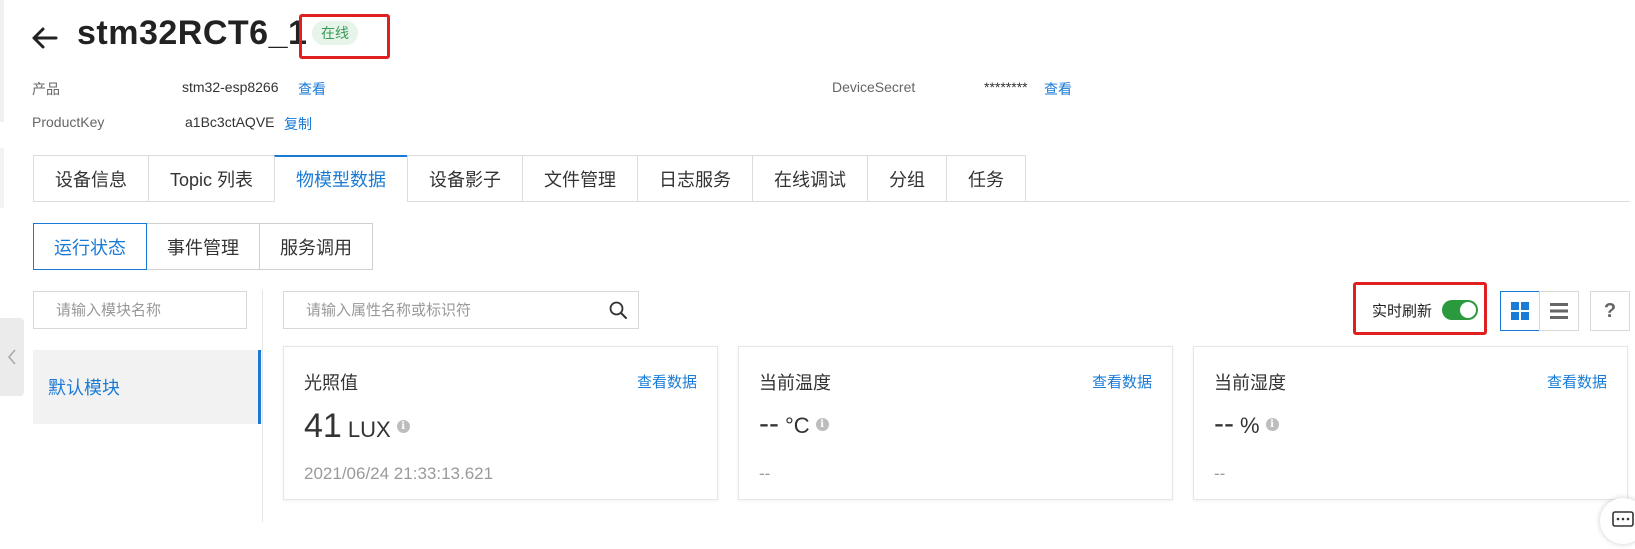 Image resolution: width=1635 pixels, height=549 pixels. I want to click on tab-topic-list: Topic 列表, so click(211, 178).